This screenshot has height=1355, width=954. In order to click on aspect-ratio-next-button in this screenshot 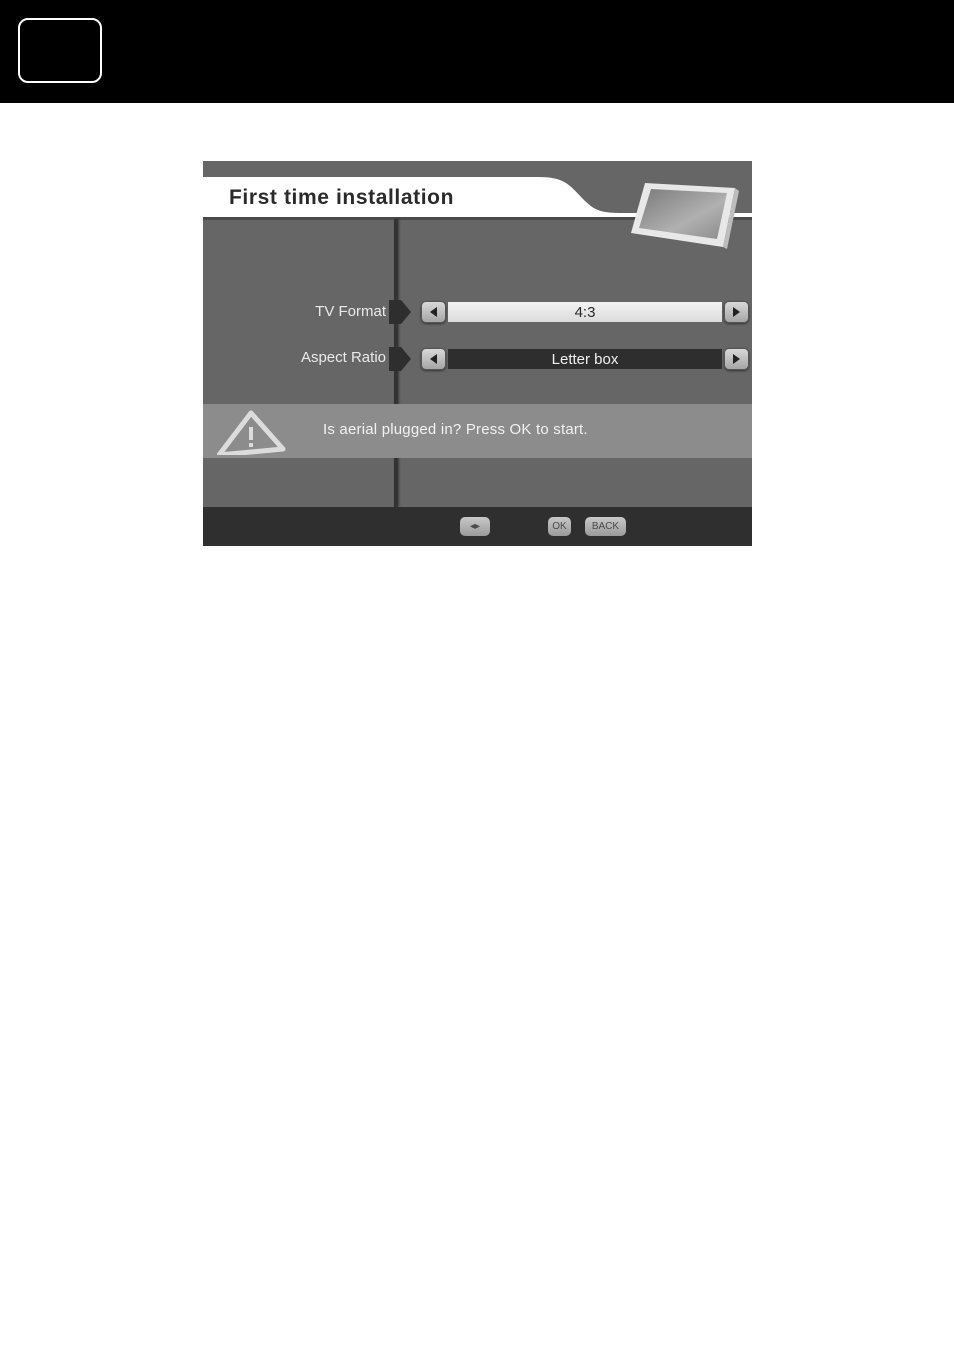, I will do `click(736, 359)`.